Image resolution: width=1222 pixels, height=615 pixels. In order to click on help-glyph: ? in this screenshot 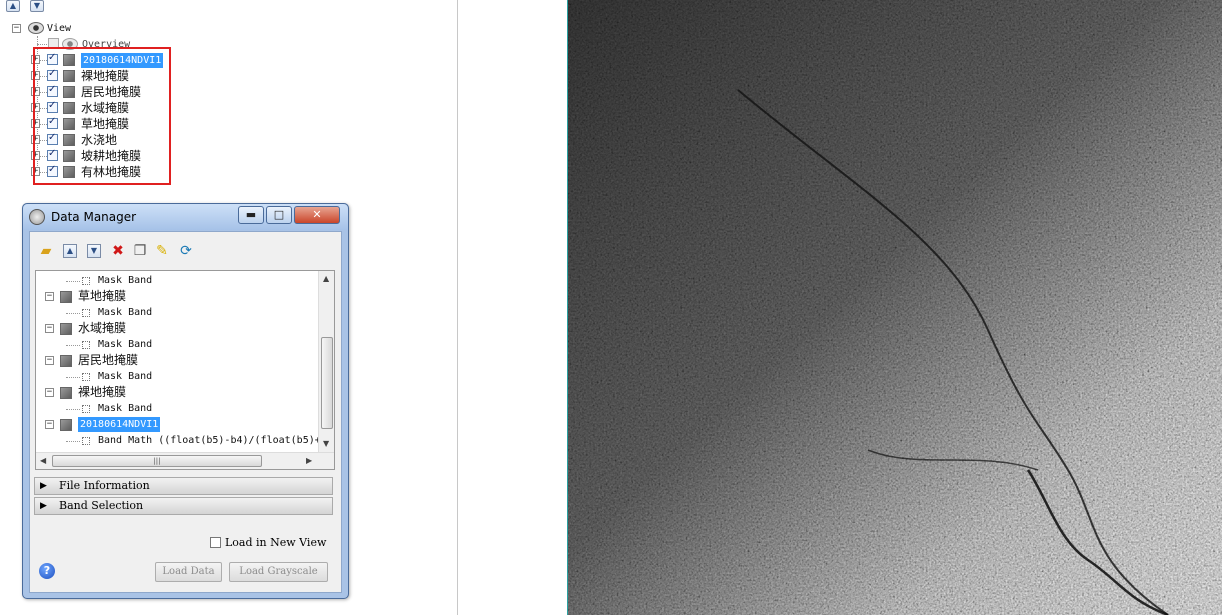, I will do `click(47, 570)`.